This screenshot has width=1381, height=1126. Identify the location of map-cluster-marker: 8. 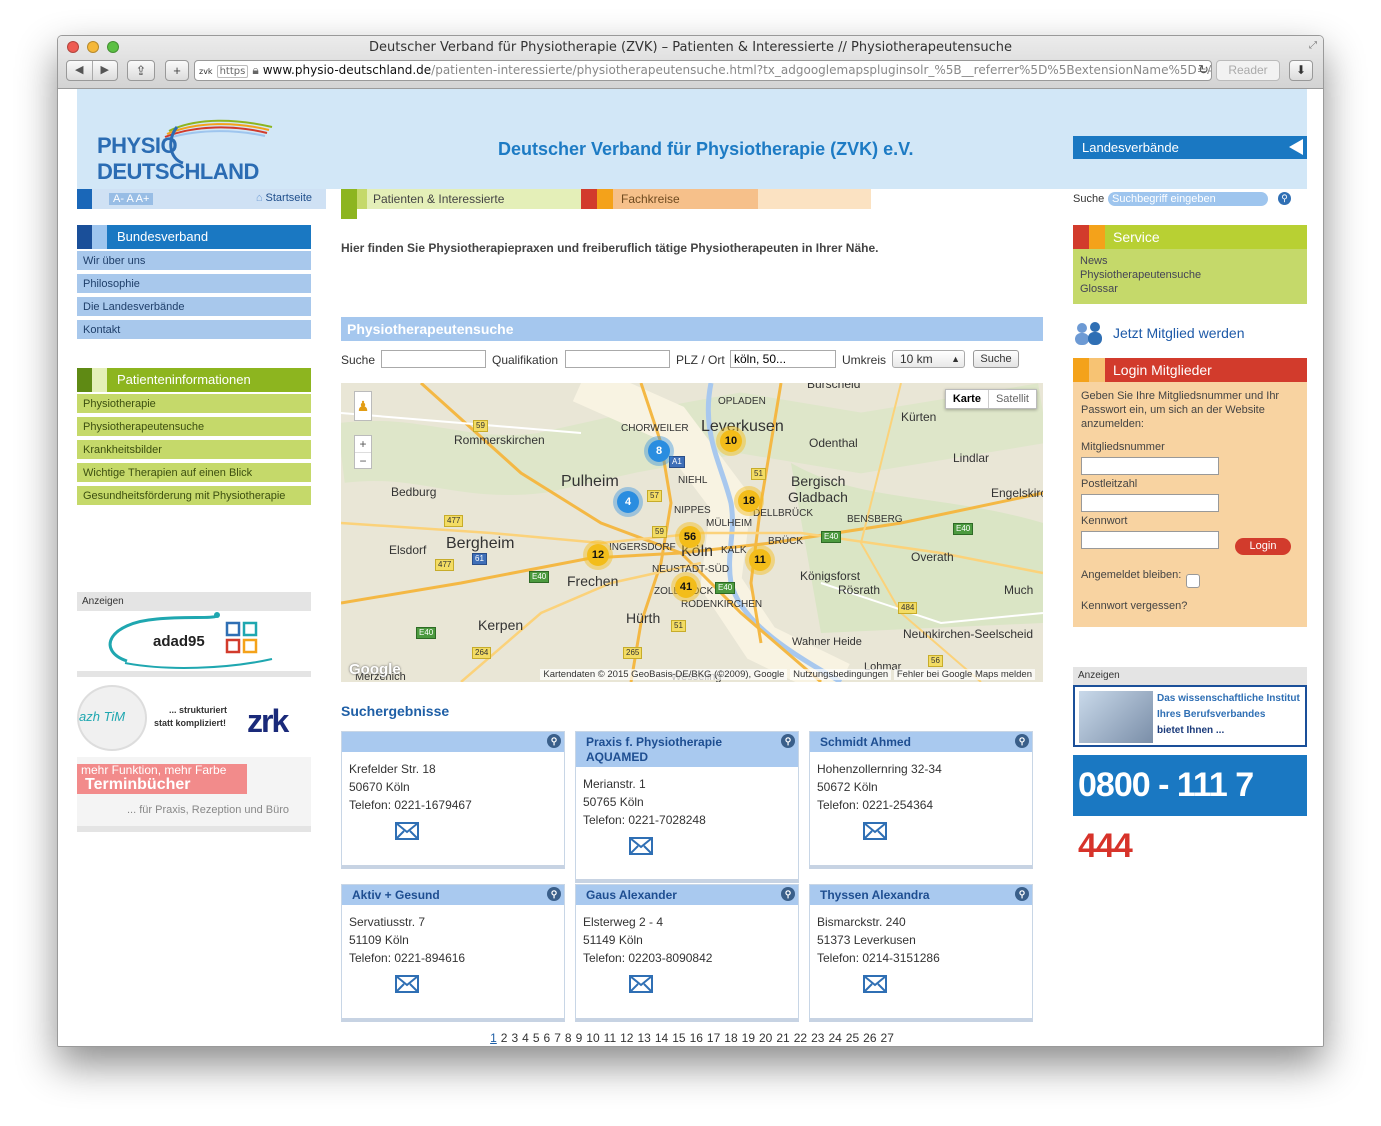
(659, 451).